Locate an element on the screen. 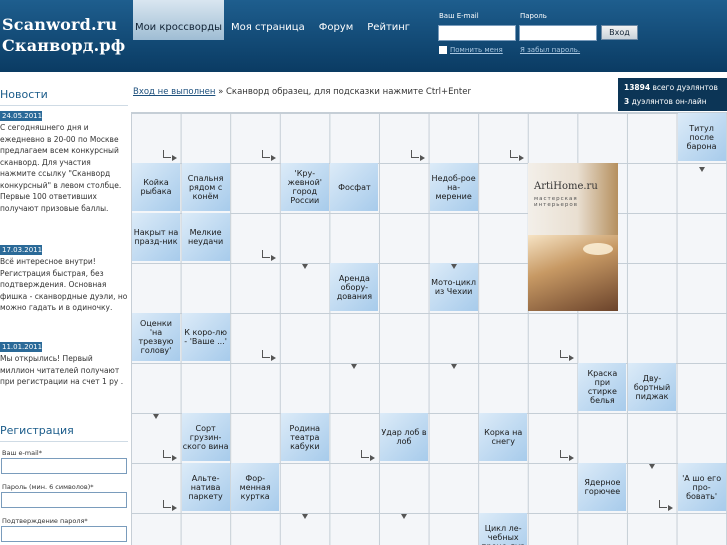 The image size is (727, 545). login-password-input is located at coordinates (558, 33).